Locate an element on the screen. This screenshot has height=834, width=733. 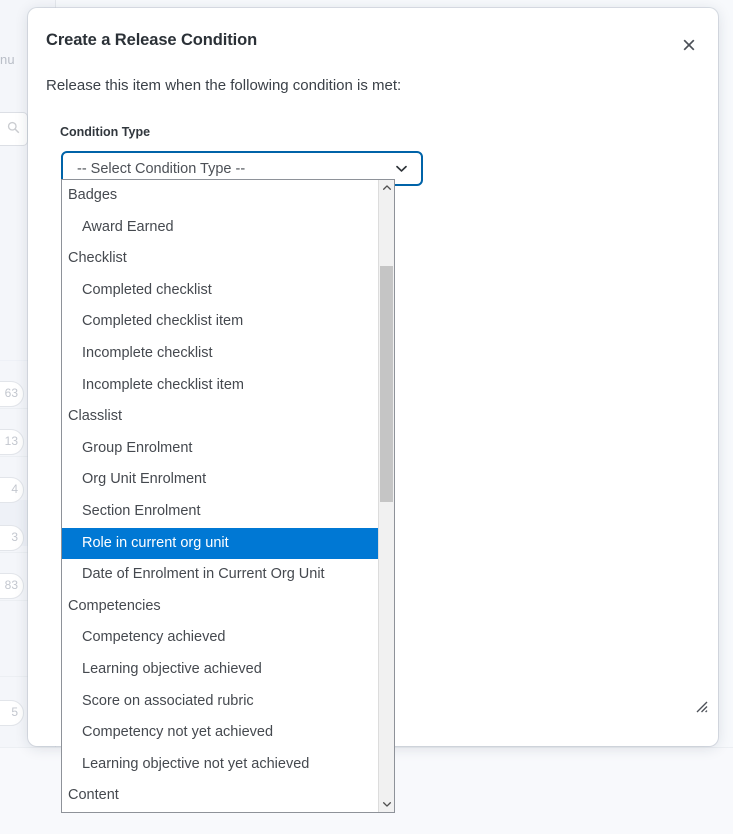
listbox-option: Competencies is located at coordinates (220, 607).